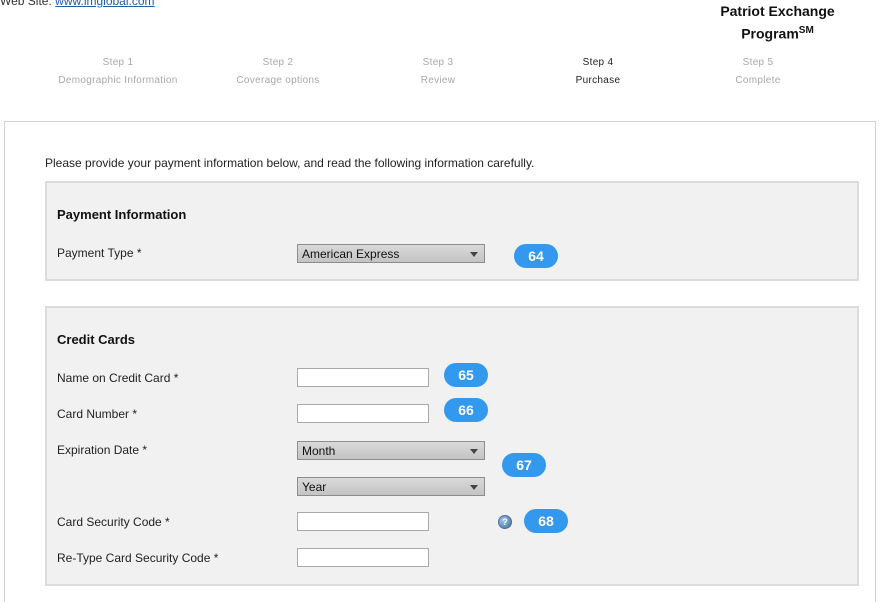 This screenshot has height=602, width=883. What do you see at coordinates (351, 254) in the screenshot?
I see `payment-type-value: American Express` at bounding box center [351, 254].